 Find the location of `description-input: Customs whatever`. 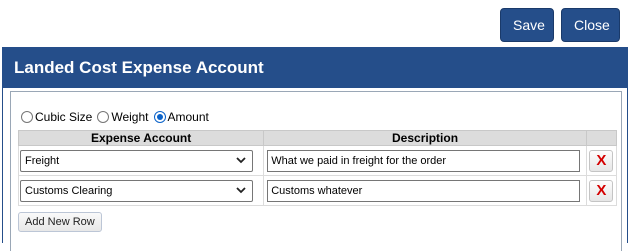

description-input: Customs whatever is located at coordinates (424, 190).